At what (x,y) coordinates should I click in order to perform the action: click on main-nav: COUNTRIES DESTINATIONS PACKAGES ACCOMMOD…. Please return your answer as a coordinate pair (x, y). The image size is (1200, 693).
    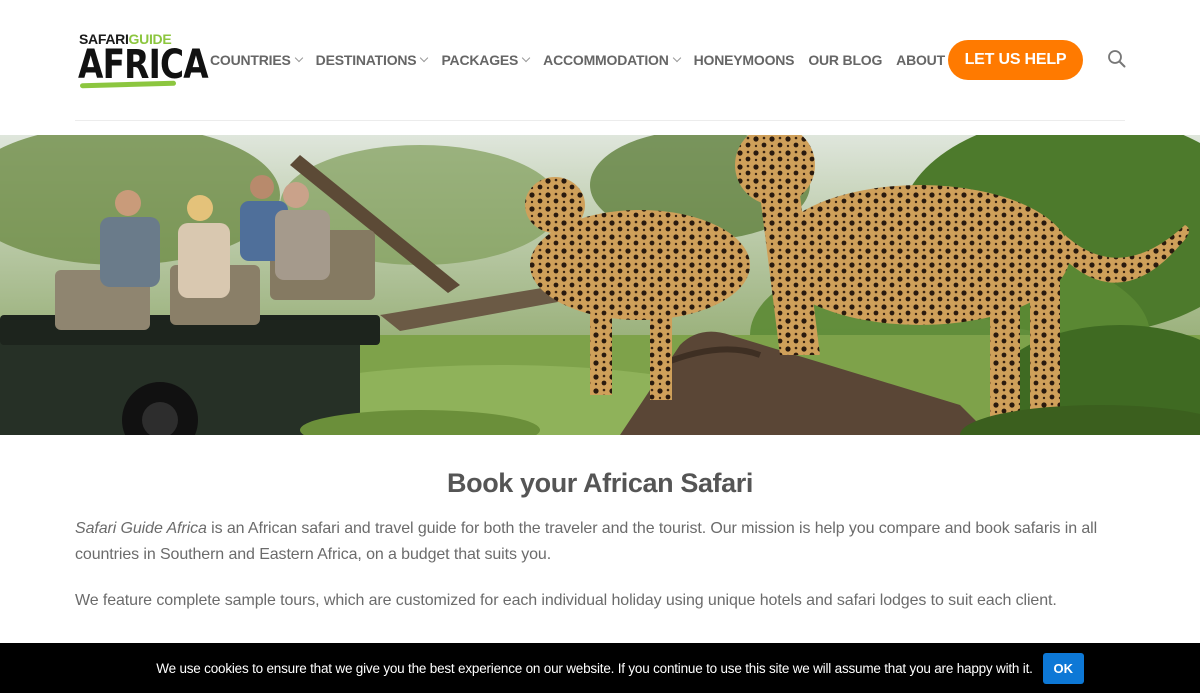
    Looking at the image, I should click on (596, 60).